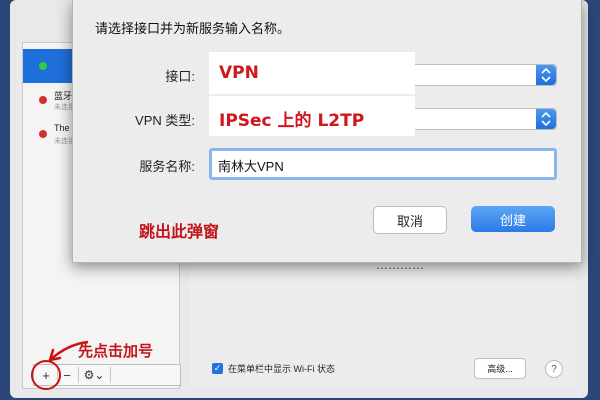  Describe the element at coordinates (217, 368) in the screenshot. I see `wifi-status-checkbox: ✓` at that location.